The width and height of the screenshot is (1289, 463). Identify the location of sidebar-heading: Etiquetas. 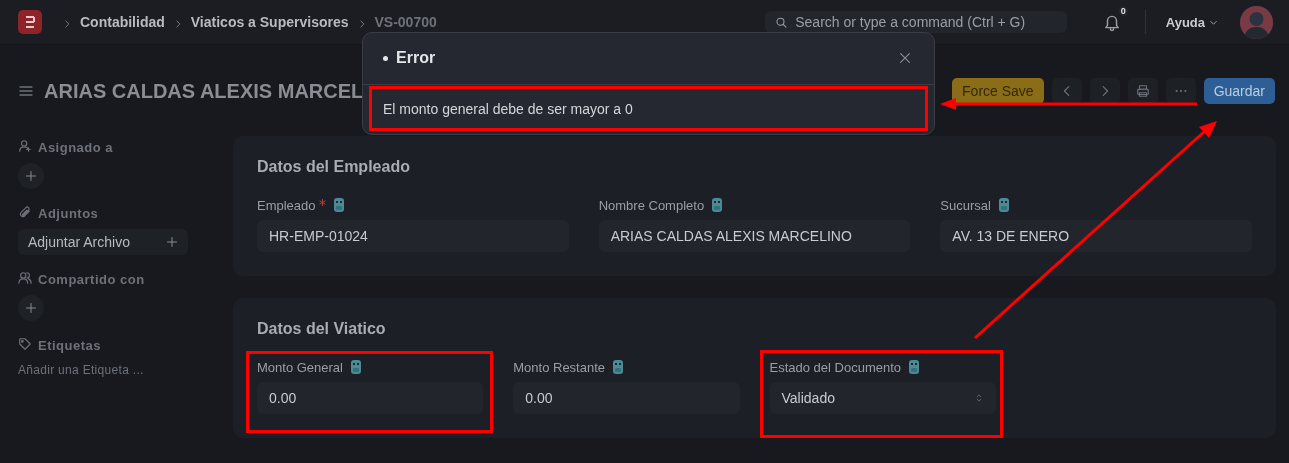
(69, 345).